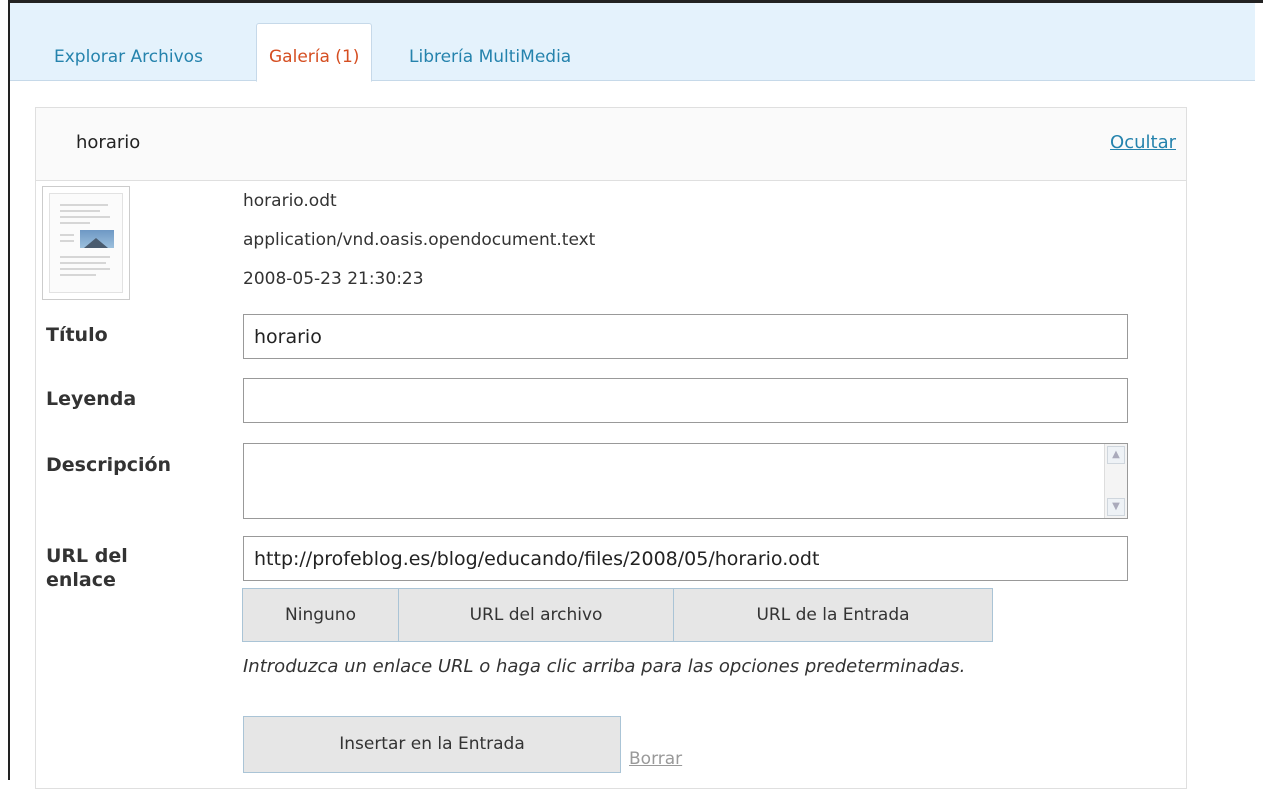  I want to click on tab-gallery: Galería (1), so click(314, 52).